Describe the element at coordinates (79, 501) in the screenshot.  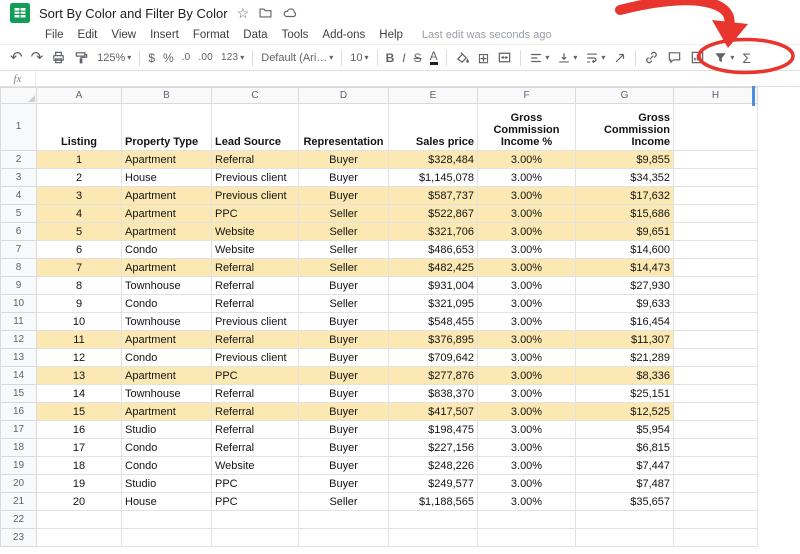
I see `cell: 20` at that location.